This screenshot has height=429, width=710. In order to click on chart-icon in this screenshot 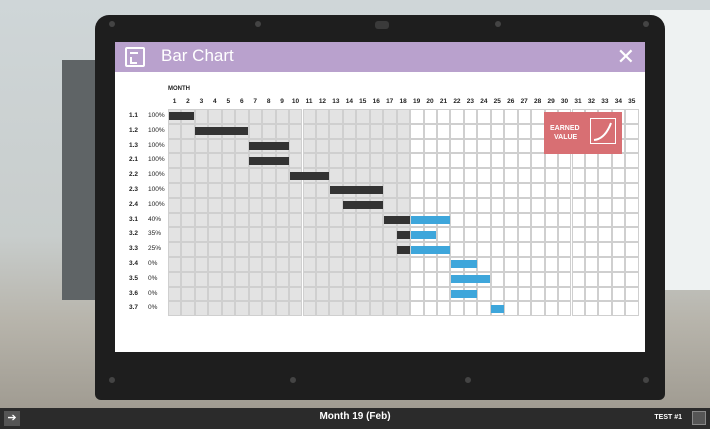, I will do `click(135, 57)`.